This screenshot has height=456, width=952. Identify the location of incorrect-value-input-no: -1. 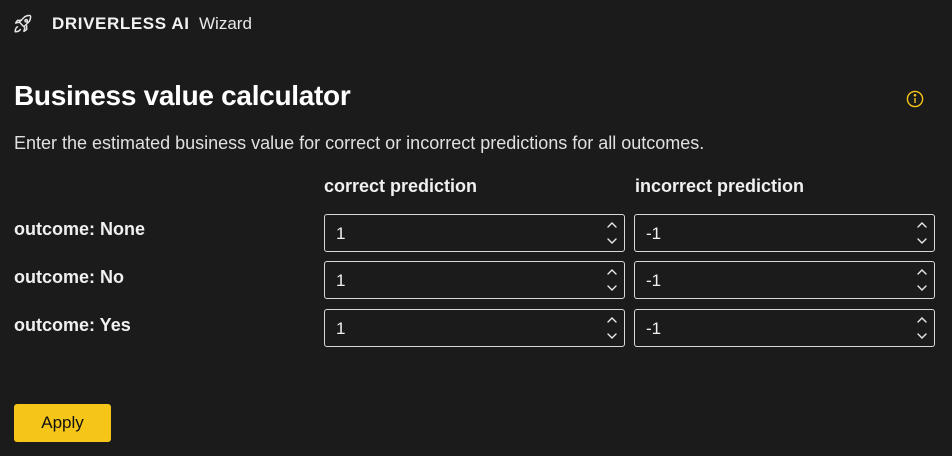
(784, 280).